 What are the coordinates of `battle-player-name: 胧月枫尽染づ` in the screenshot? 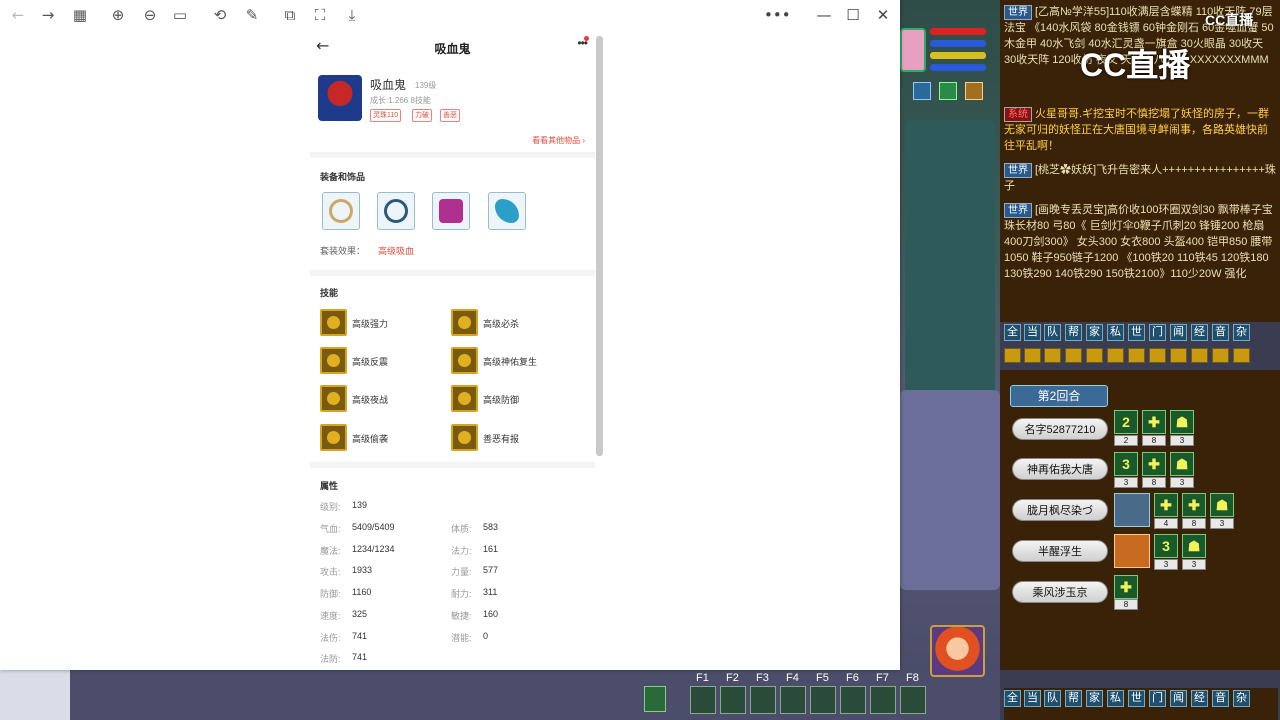 It's located at (1060, 510).